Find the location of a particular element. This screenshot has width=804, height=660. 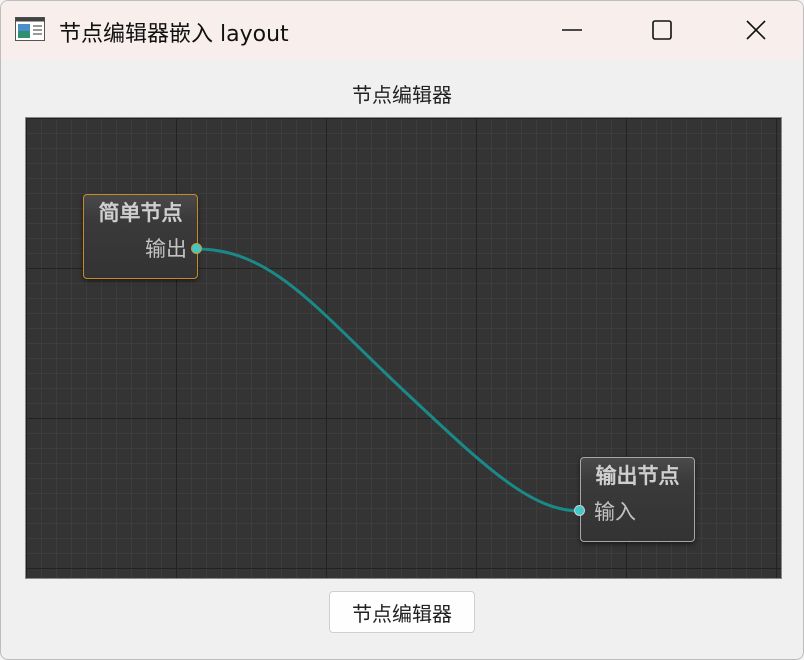

minimize-icon is located at coordinates (572, 30).